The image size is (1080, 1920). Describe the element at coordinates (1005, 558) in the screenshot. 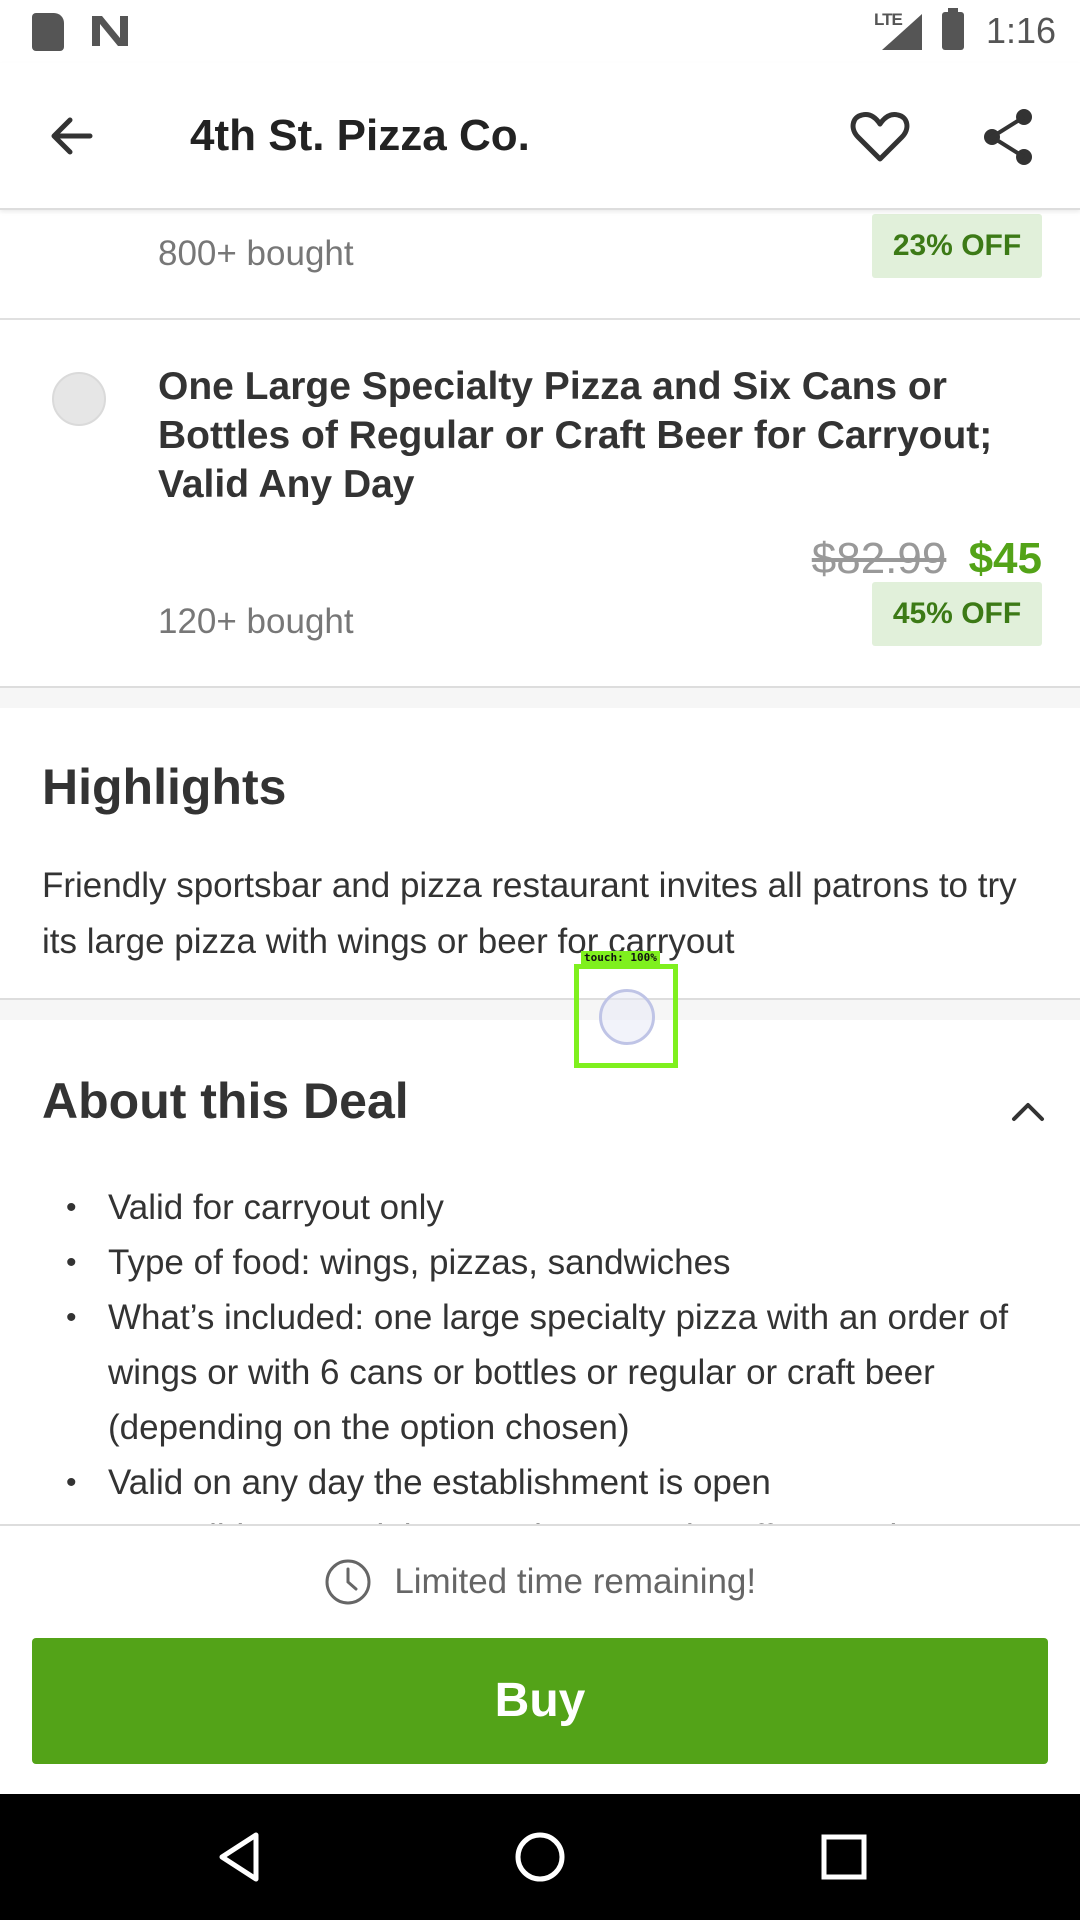

I see `deal-price: $45` at that location.